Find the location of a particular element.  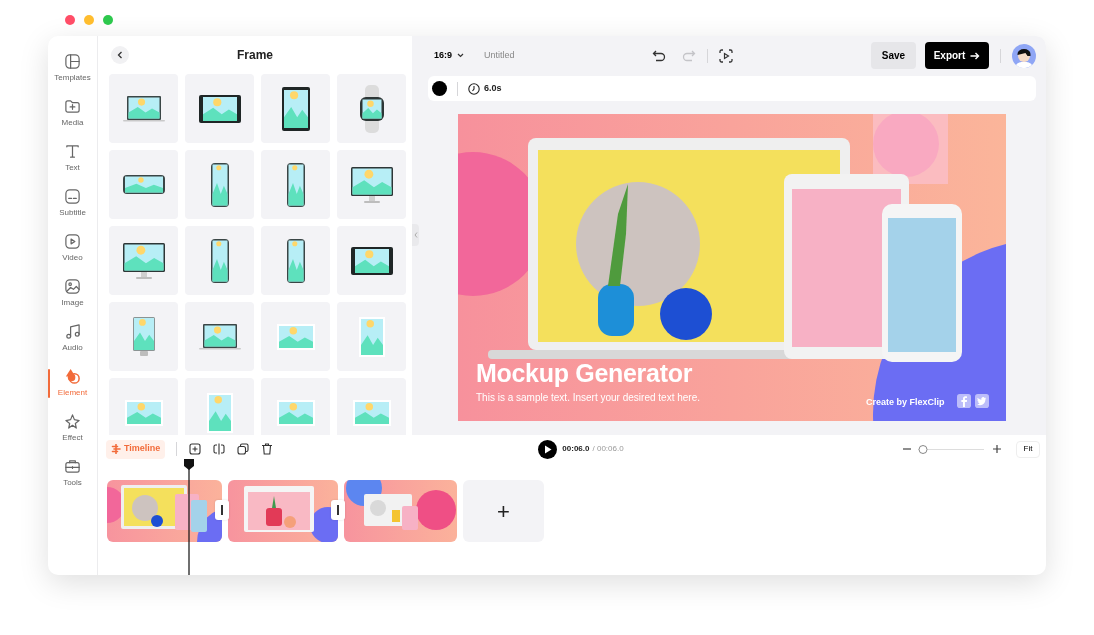

fit-button: Fit is located at coordinates (1028, 449).